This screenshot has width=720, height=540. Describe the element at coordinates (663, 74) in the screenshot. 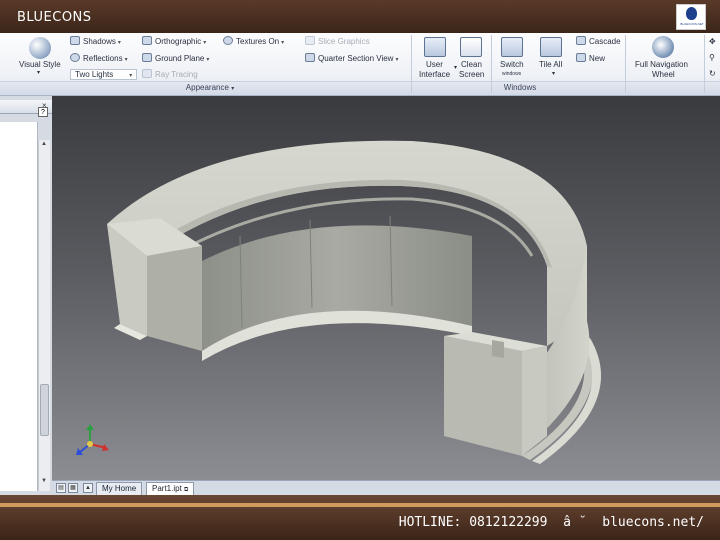

I see `full-nav-label-2: Wheel` at that location.